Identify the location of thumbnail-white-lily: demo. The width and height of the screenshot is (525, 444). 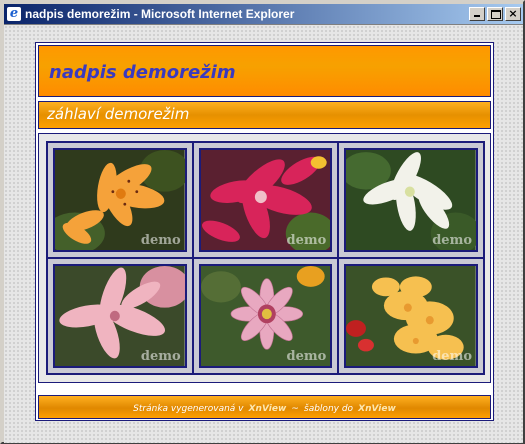
(411, 200).